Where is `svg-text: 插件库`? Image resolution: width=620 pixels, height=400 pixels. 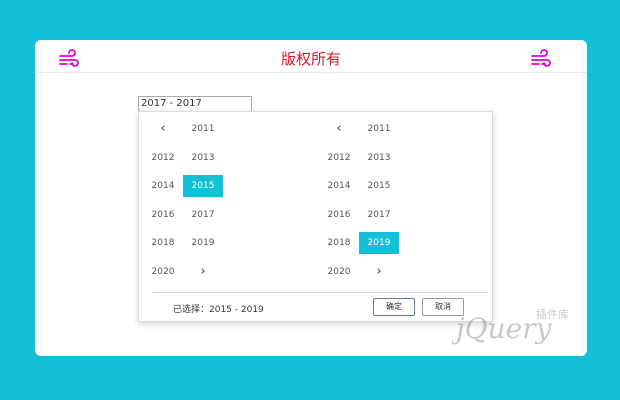 svg-text: 插件库 is located at coordinates (552, 314).